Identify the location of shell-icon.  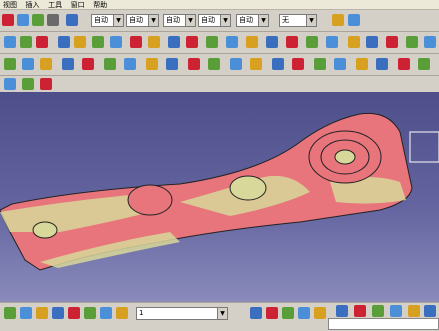
(272, 42).